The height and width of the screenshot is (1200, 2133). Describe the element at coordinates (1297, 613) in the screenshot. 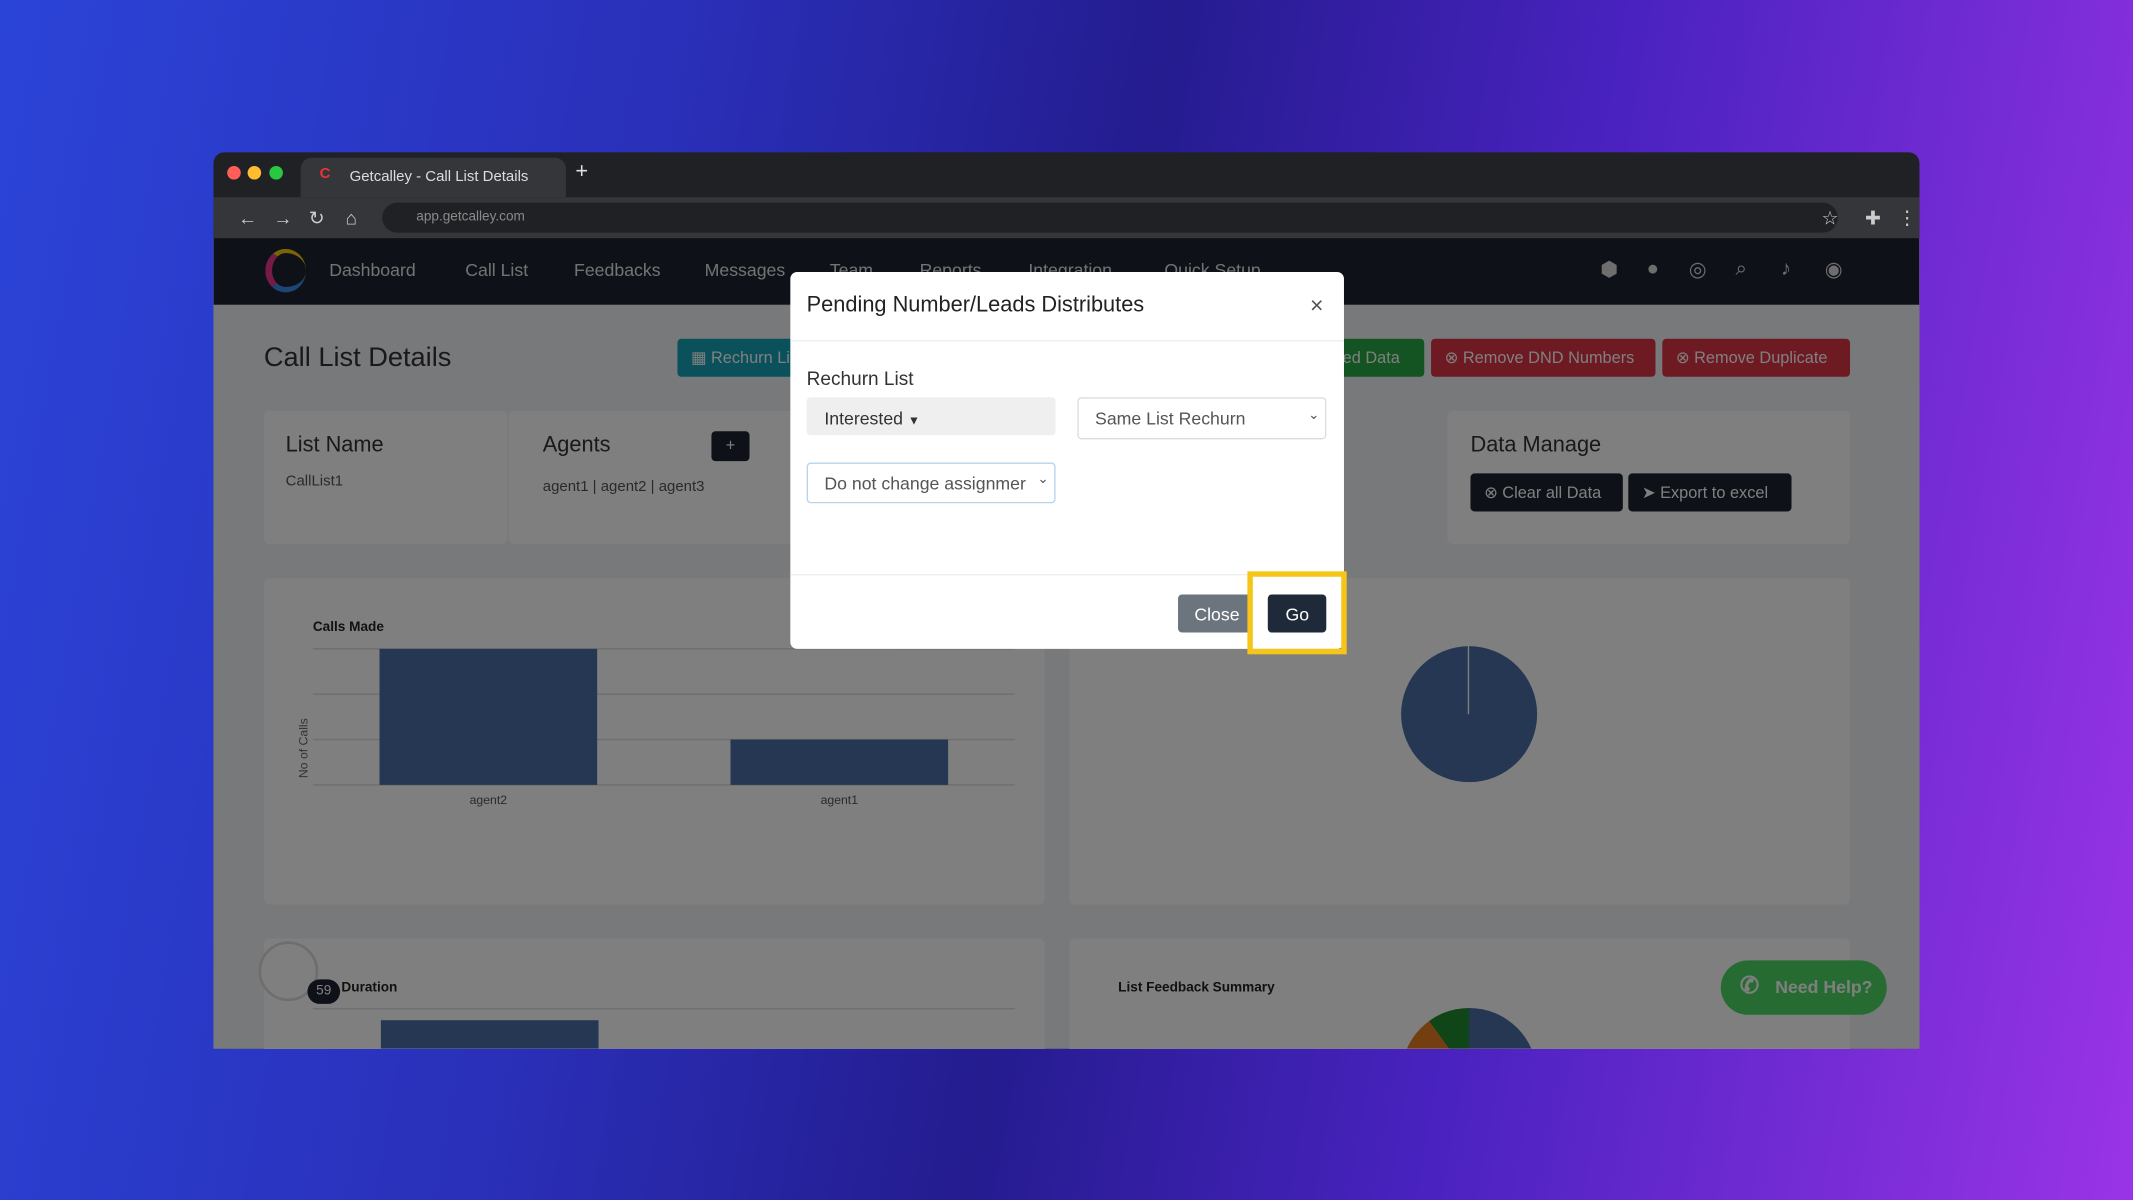

I see `go-button-highlight` at that location.